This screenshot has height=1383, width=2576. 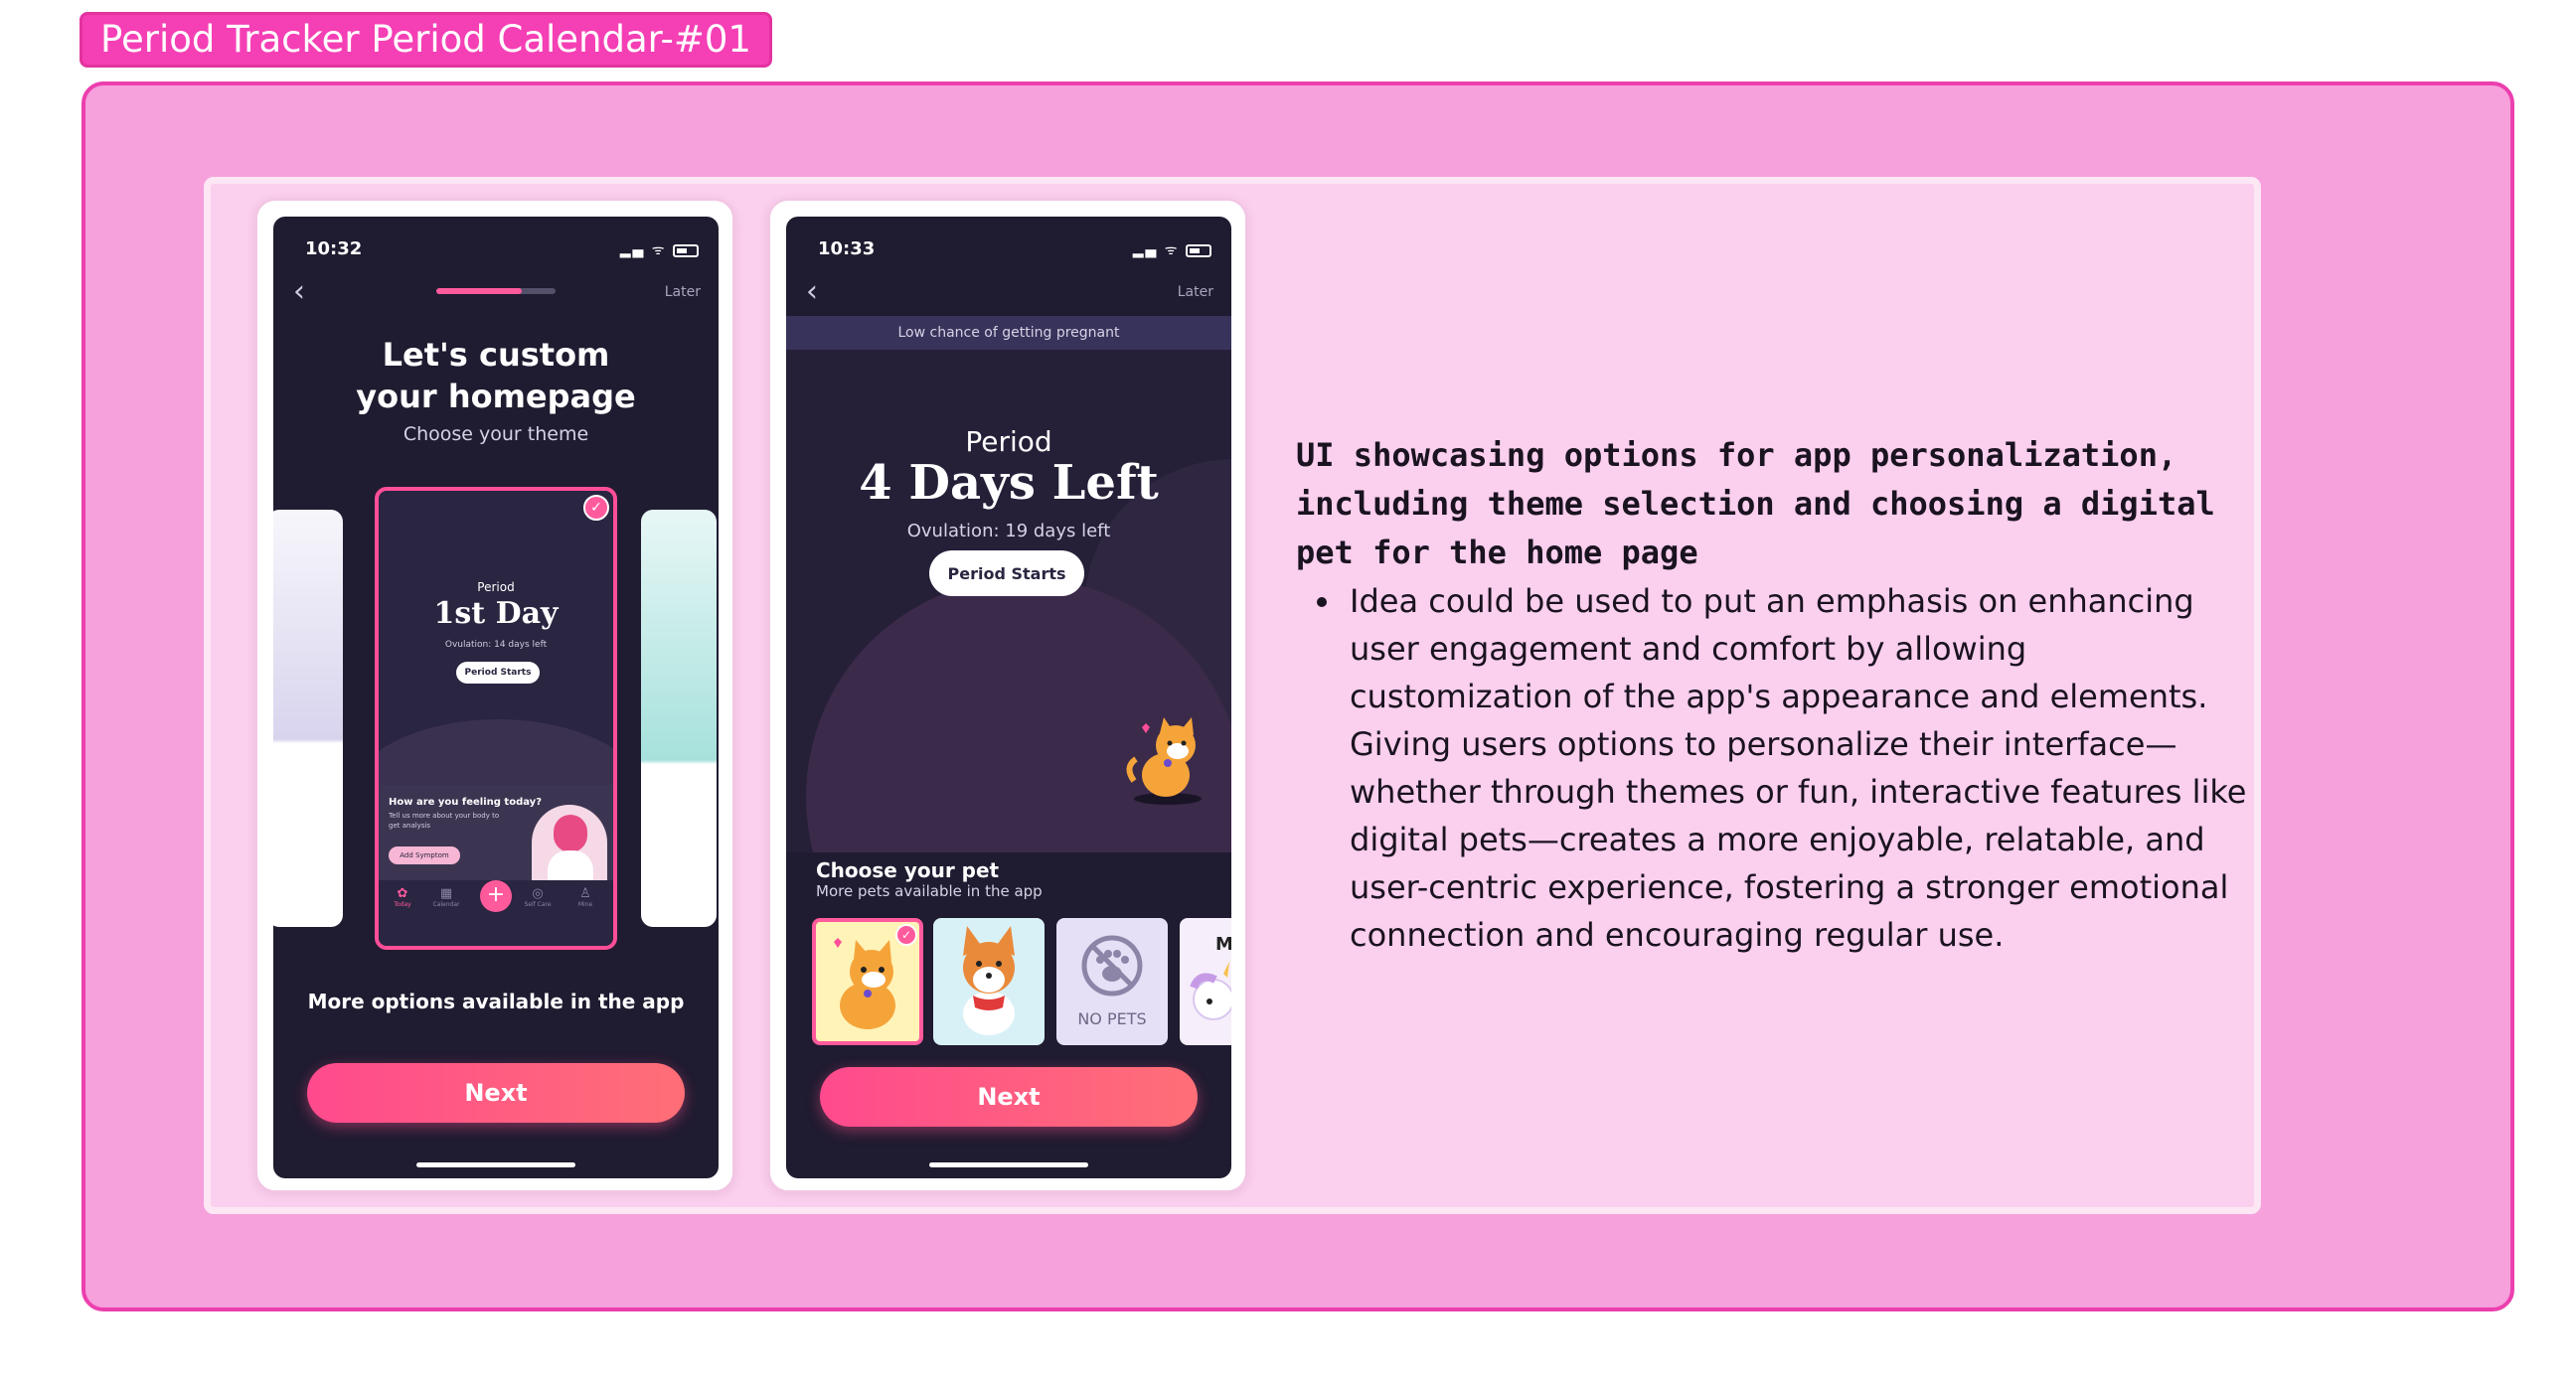 What do you see at coordinates (308, 718) in the screenshot?
I see `theme-option-left` at bounding box center [308, 718].